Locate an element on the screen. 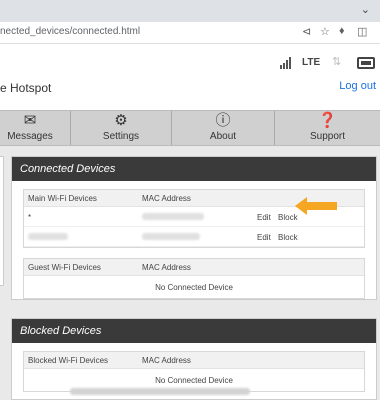  device-name-redacted is located at coordinates (48, 236).